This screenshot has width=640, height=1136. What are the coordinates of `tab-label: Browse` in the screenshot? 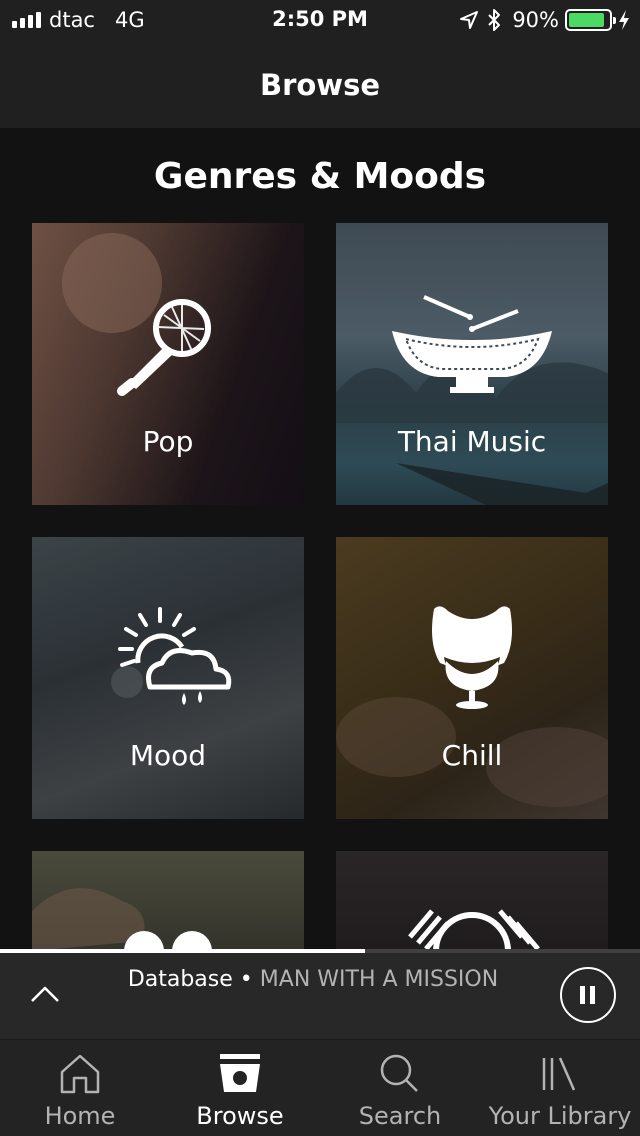 It's located at (240, 1116).